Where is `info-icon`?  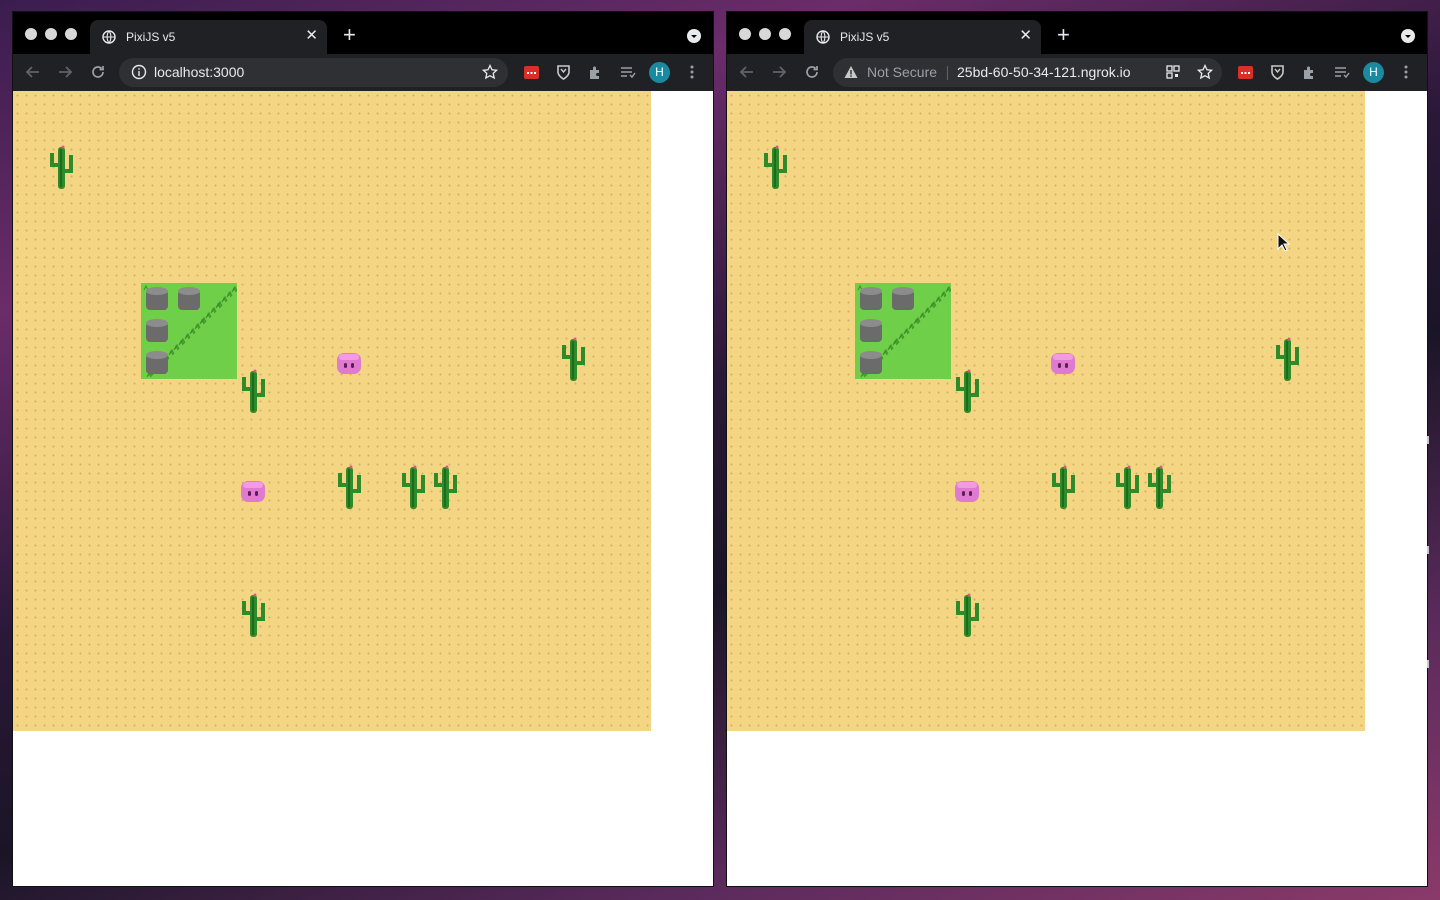 info-icon is located at coordinates (139, 72).